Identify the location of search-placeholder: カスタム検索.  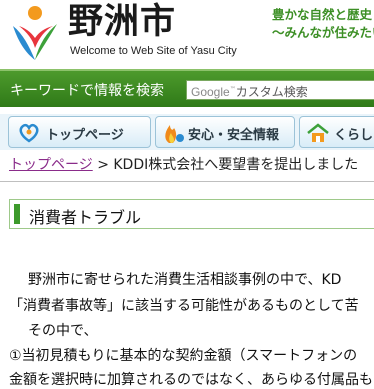
(271, 92).